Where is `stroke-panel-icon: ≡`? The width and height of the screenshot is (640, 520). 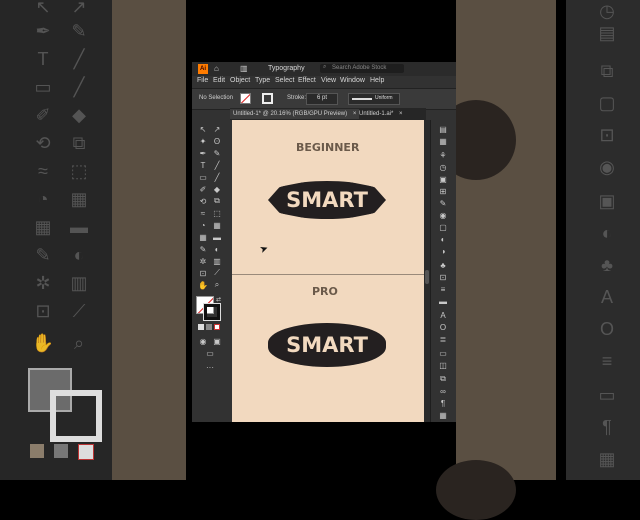
stroke-panel-icon: ≡ is located at coordinates (443, 289).